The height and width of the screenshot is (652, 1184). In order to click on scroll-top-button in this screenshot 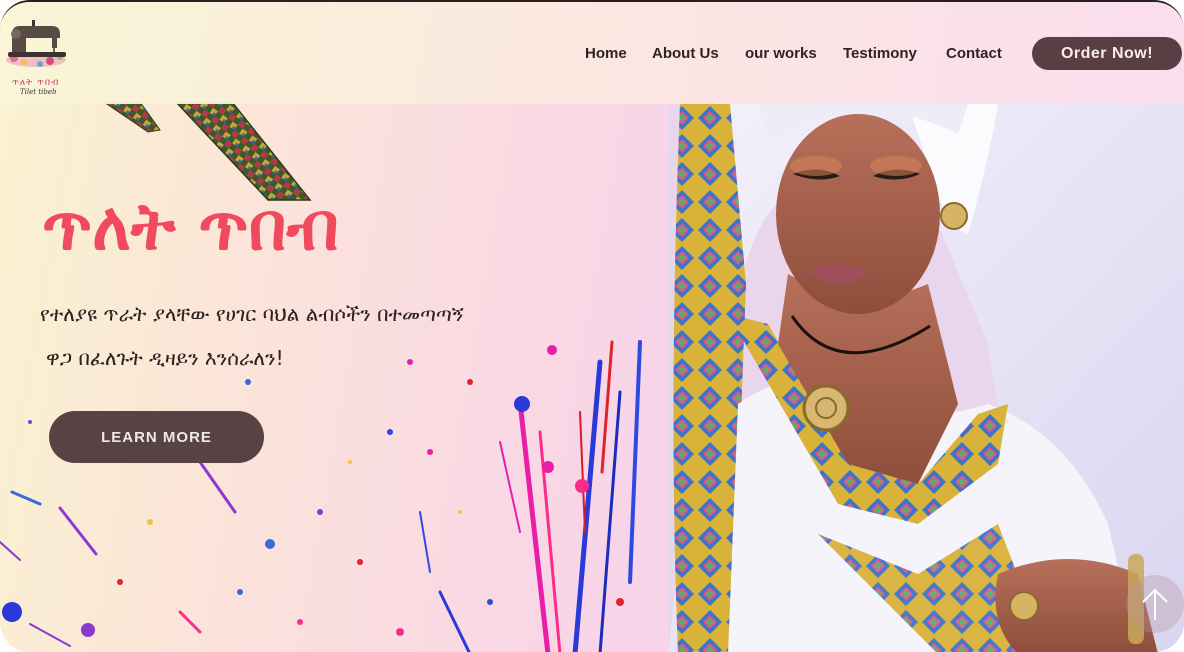, I will do `click(1155, 604)`.